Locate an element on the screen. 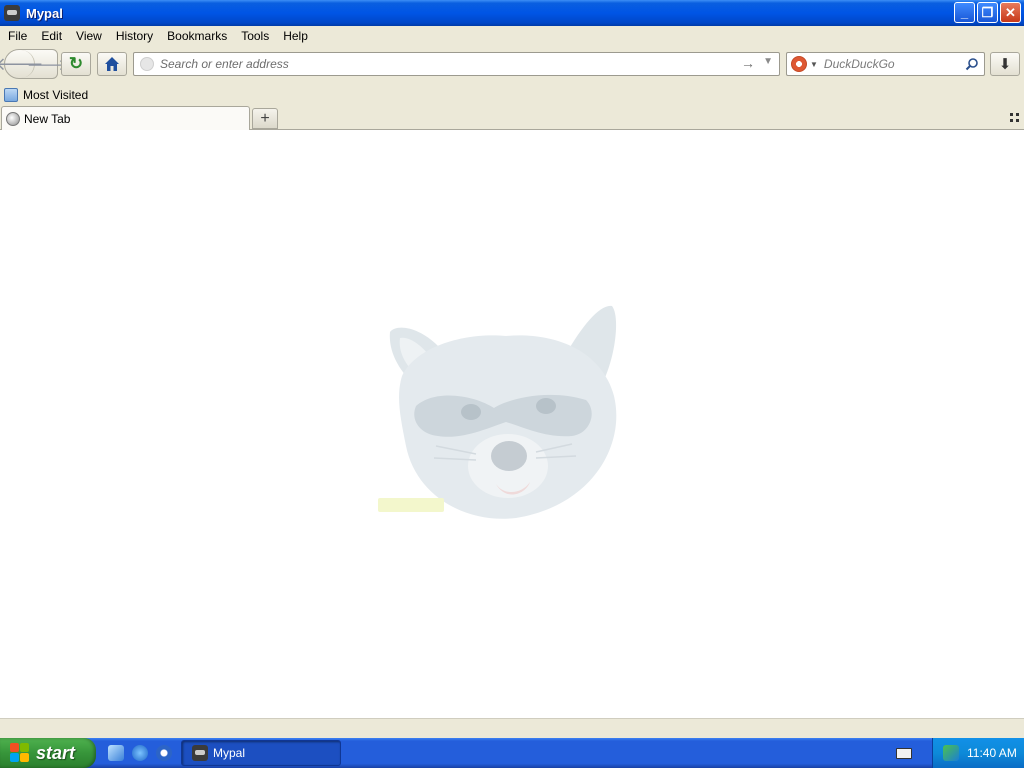  address-bar: → ▼ is located at coordinates (456, 64).